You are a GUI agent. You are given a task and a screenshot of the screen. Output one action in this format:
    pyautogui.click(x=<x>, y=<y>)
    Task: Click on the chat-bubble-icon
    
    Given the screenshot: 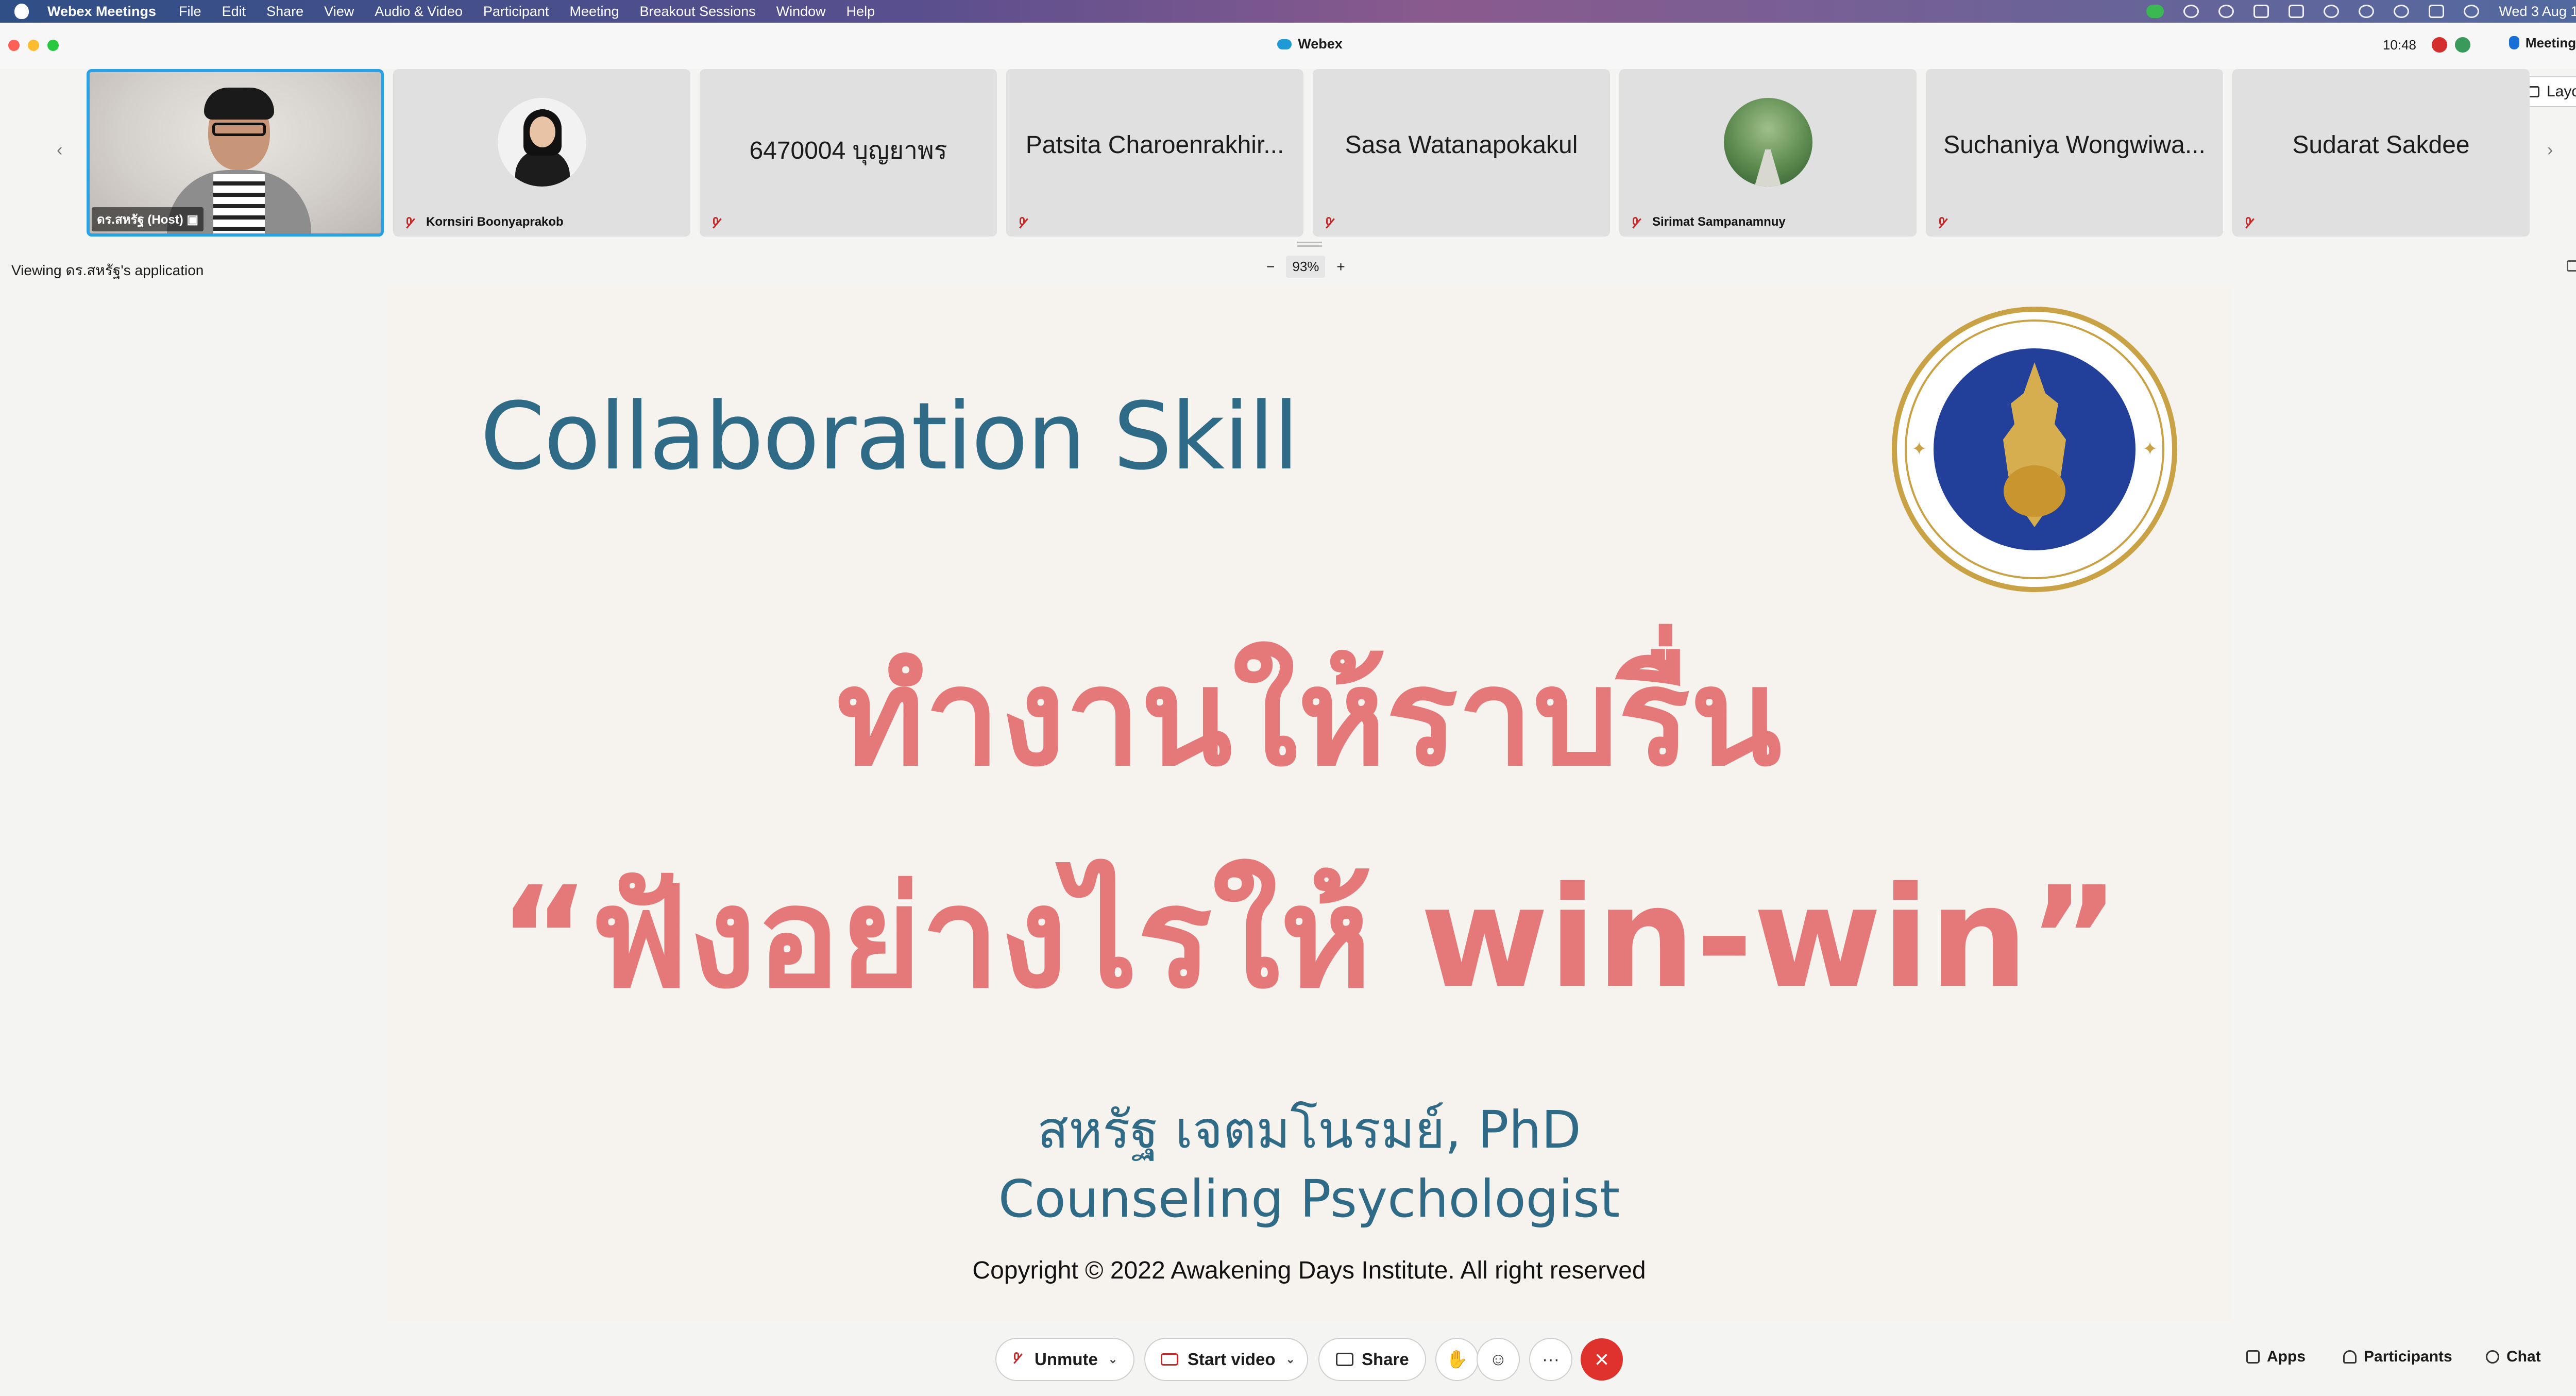 What is the action you would take?
    pyautogui.click(x=2492, y=1357)
    